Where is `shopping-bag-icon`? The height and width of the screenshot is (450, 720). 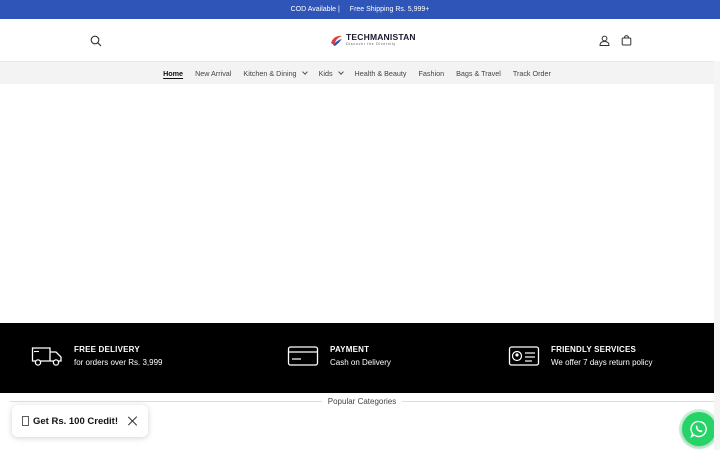 shopping-bag-icon is located at coordinates (626, 39).